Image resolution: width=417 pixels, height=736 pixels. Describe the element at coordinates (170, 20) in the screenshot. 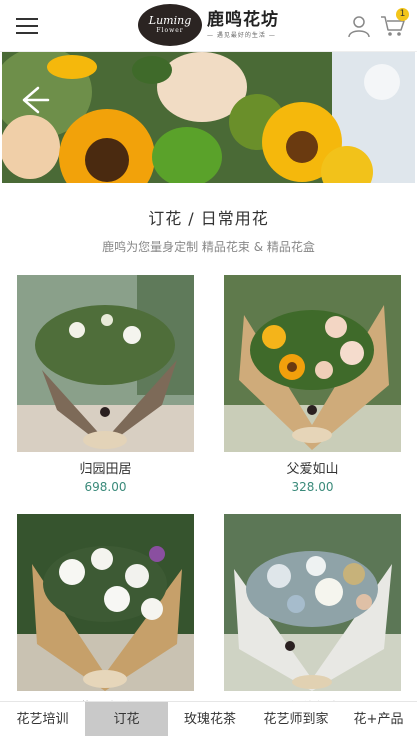

I see `logo-badge-script: Luming` at that location.